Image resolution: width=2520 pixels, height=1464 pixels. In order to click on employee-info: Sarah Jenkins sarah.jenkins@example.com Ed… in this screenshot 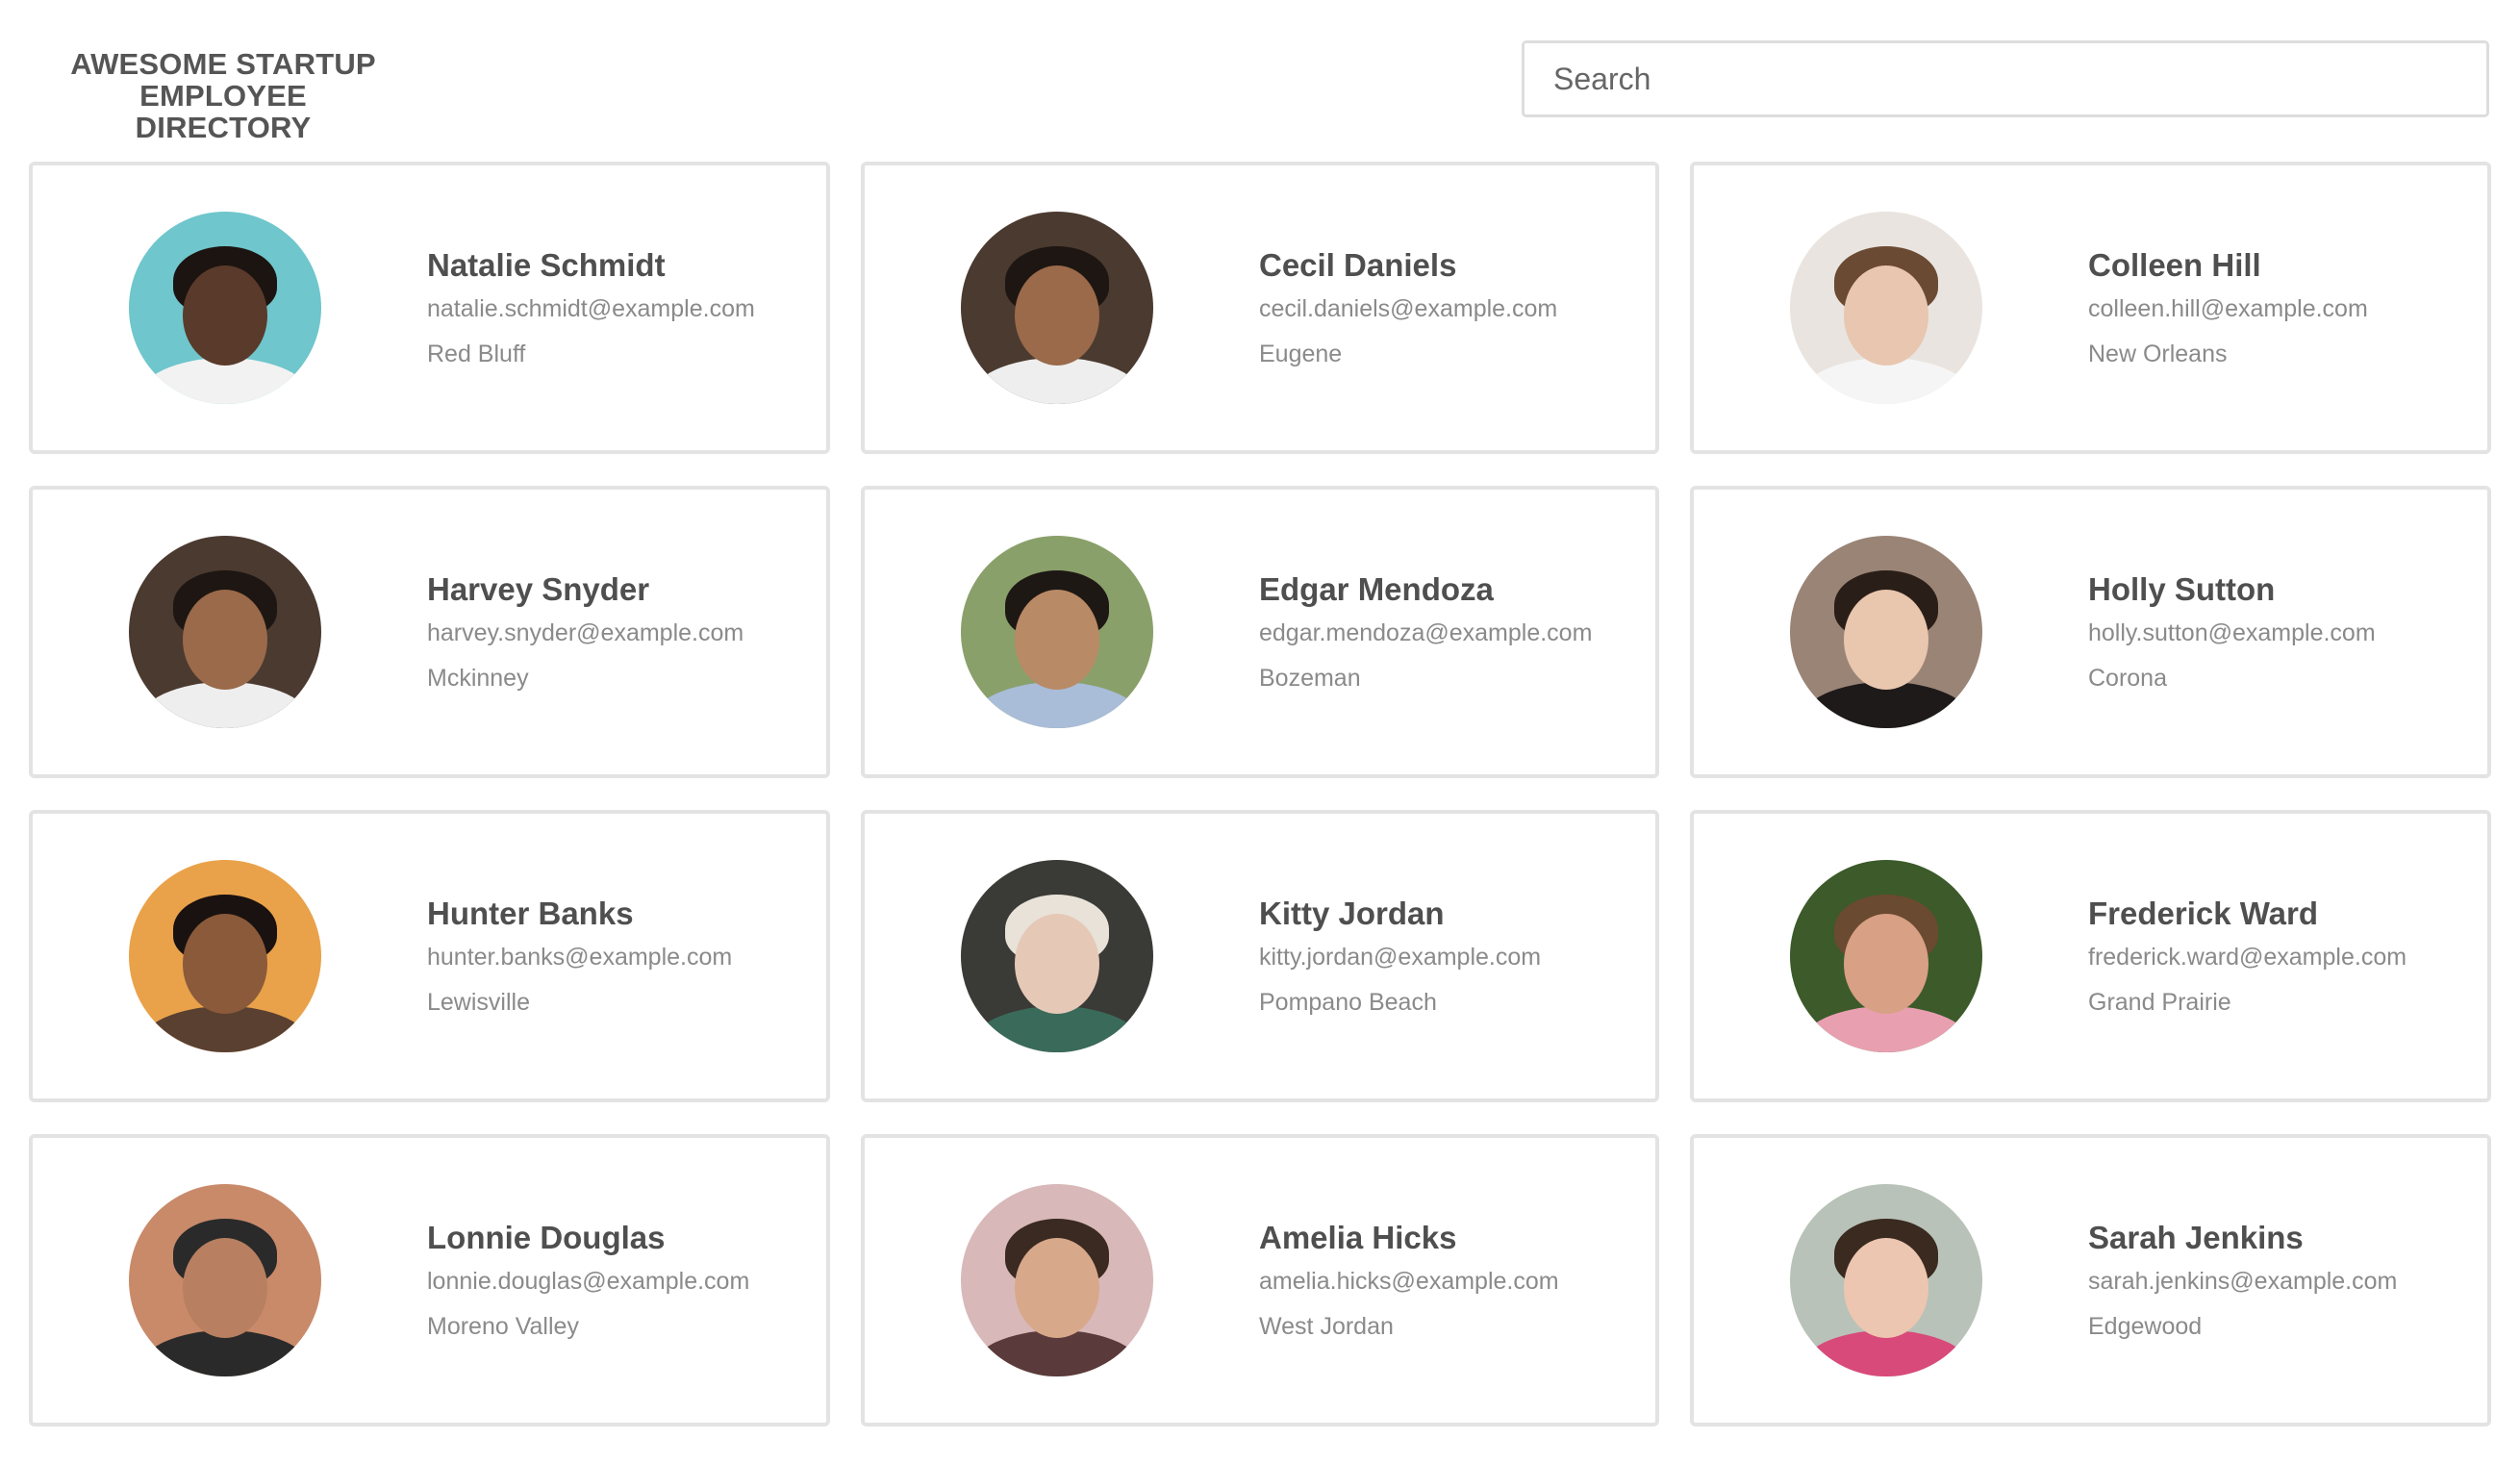, I will do `click(2243, 1280)`.